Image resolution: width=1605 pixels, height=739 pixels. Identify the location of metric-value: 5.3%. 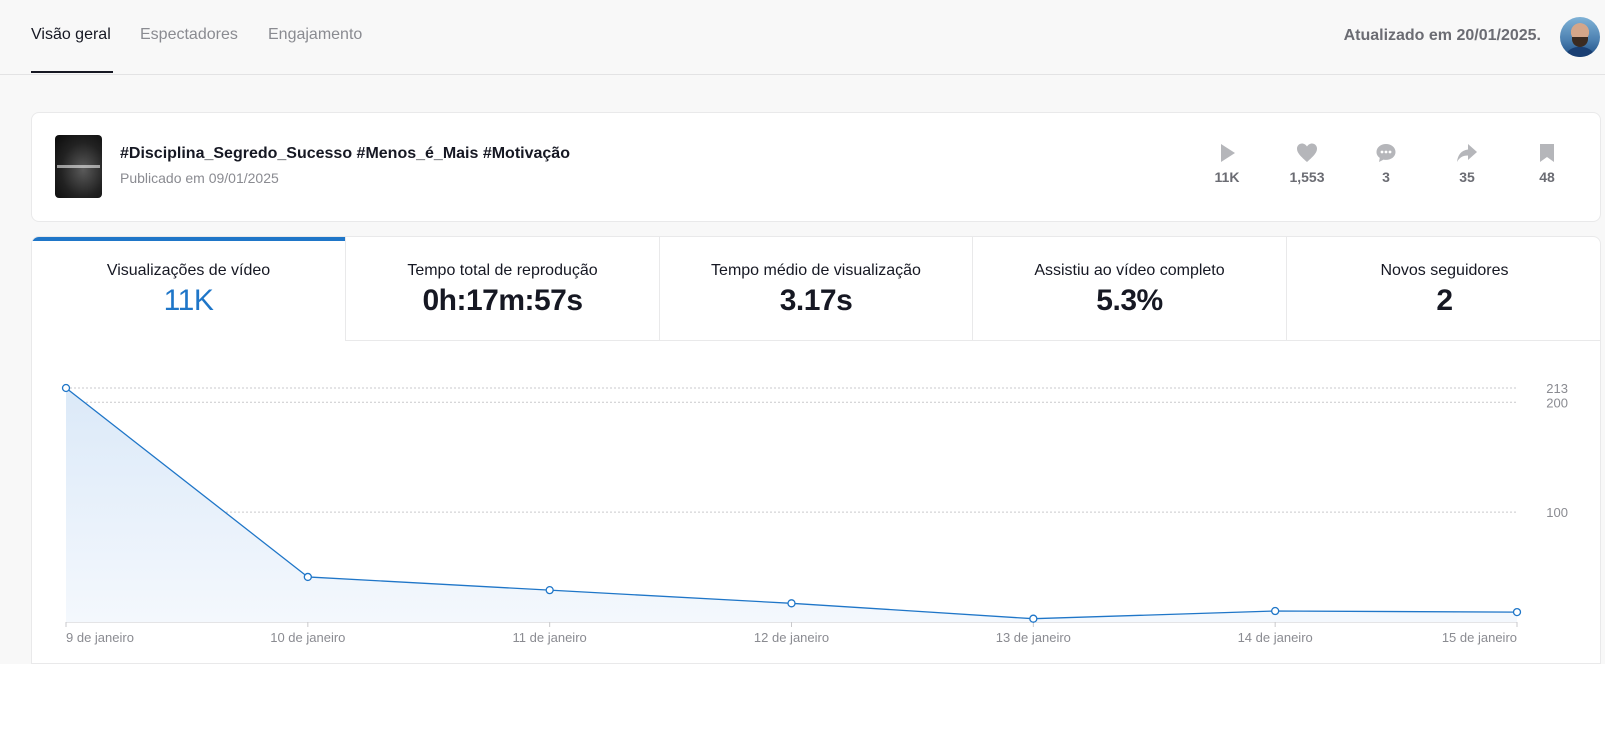
(1129, 300).